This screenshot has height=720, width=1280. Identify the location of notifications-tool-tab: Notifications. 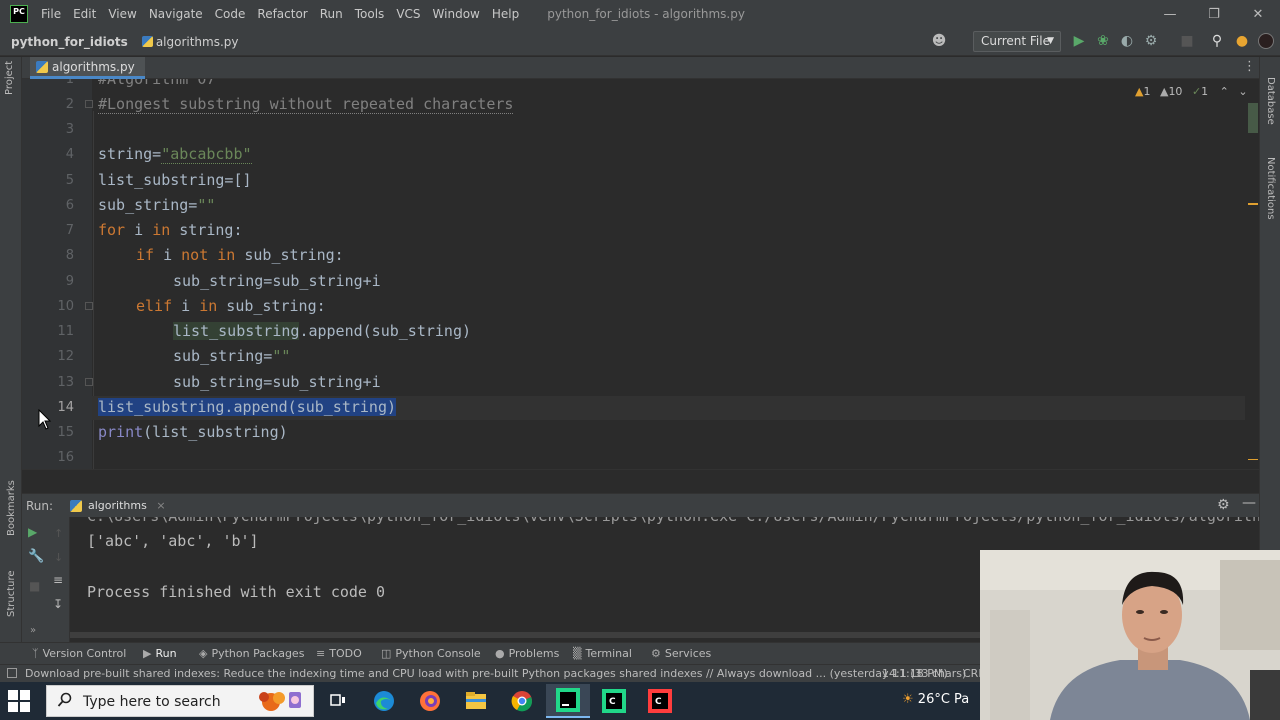
(1270, 188).